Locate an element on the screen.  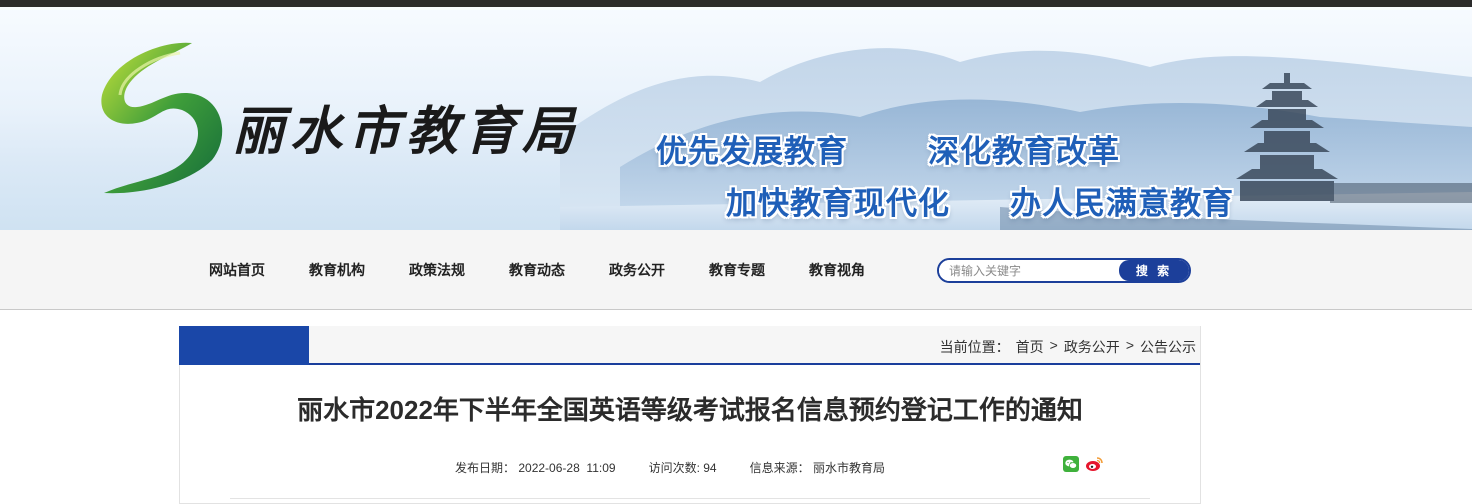
bureau-logo-icon is located at coordinates (162, 118).